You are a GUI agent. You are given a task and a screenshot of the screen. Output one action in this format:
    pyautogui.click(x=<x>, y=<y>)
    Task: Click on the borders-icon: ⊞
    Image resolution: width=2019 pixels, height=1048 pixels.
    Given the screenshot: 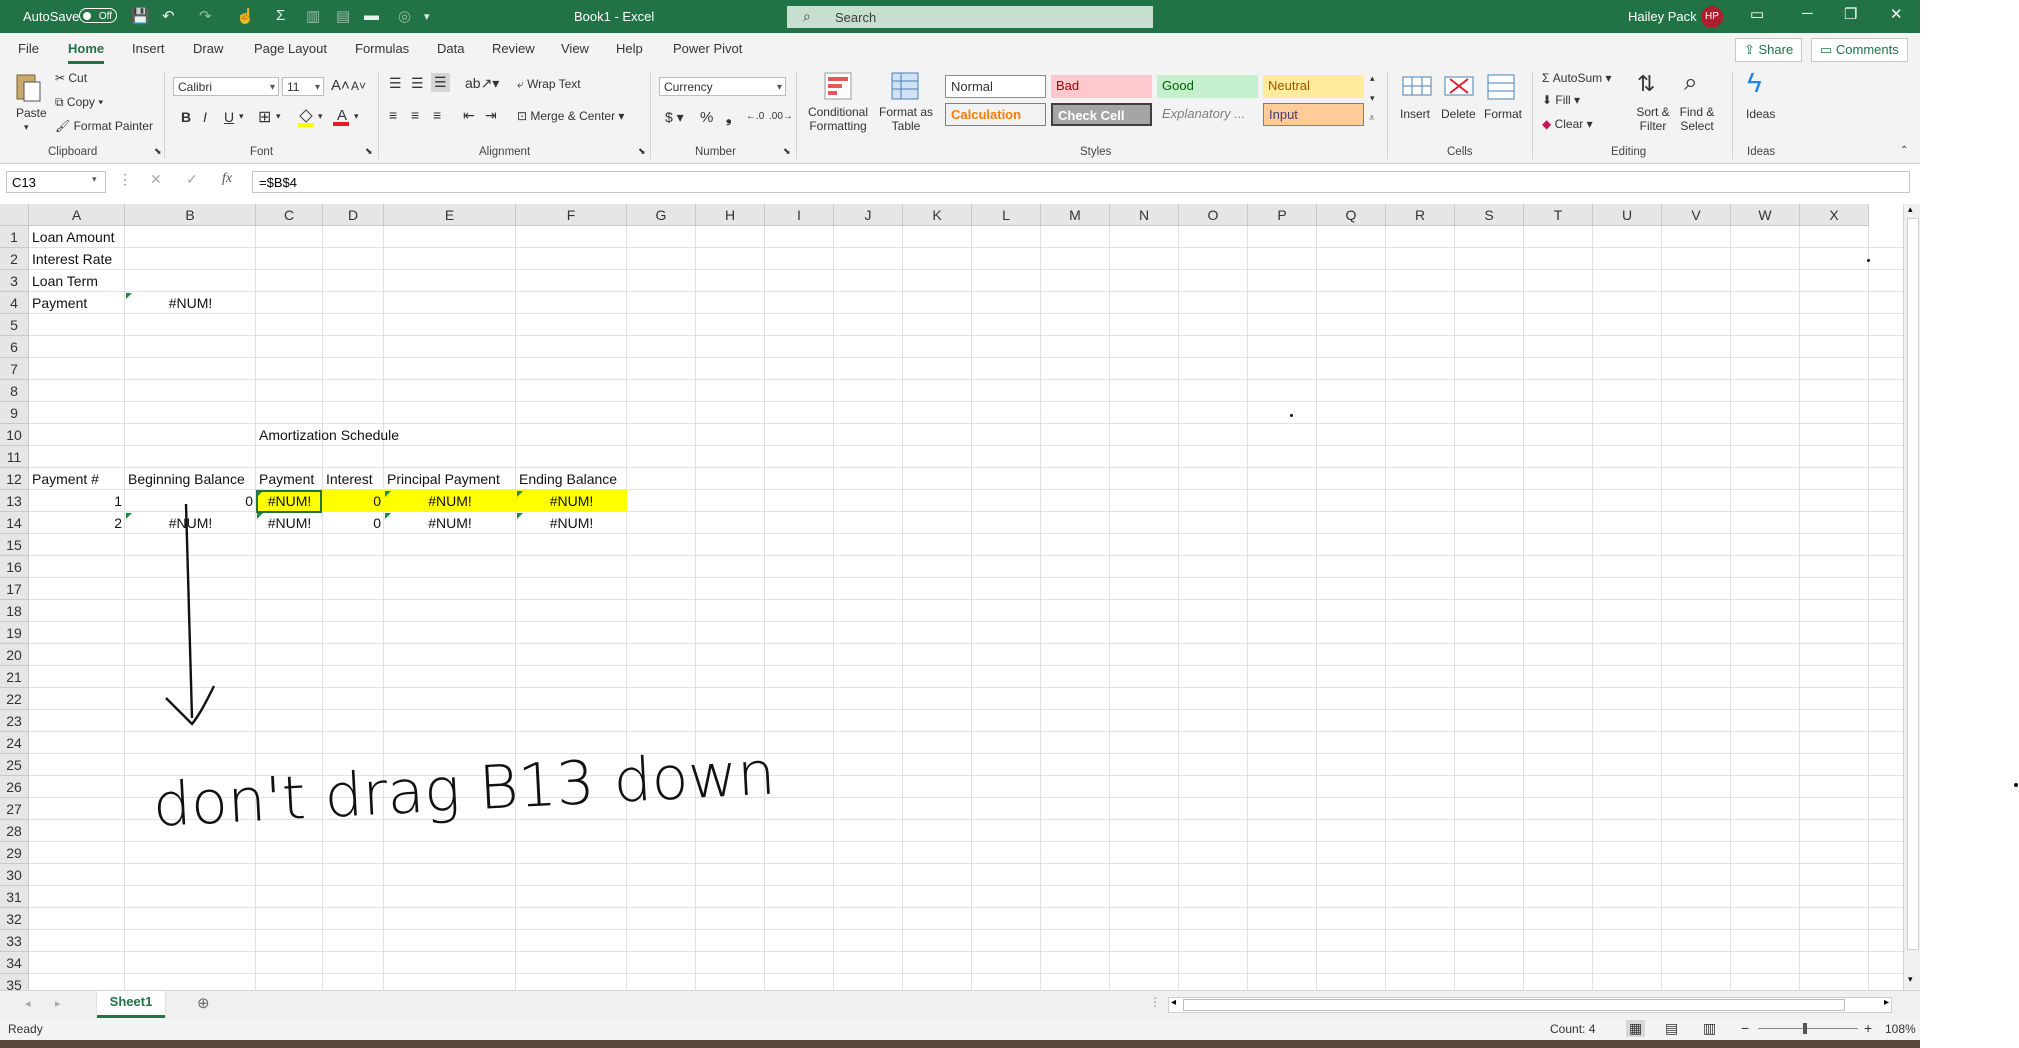 What is the action you would take?
    pyautogui.click(x=264, y=117)
    